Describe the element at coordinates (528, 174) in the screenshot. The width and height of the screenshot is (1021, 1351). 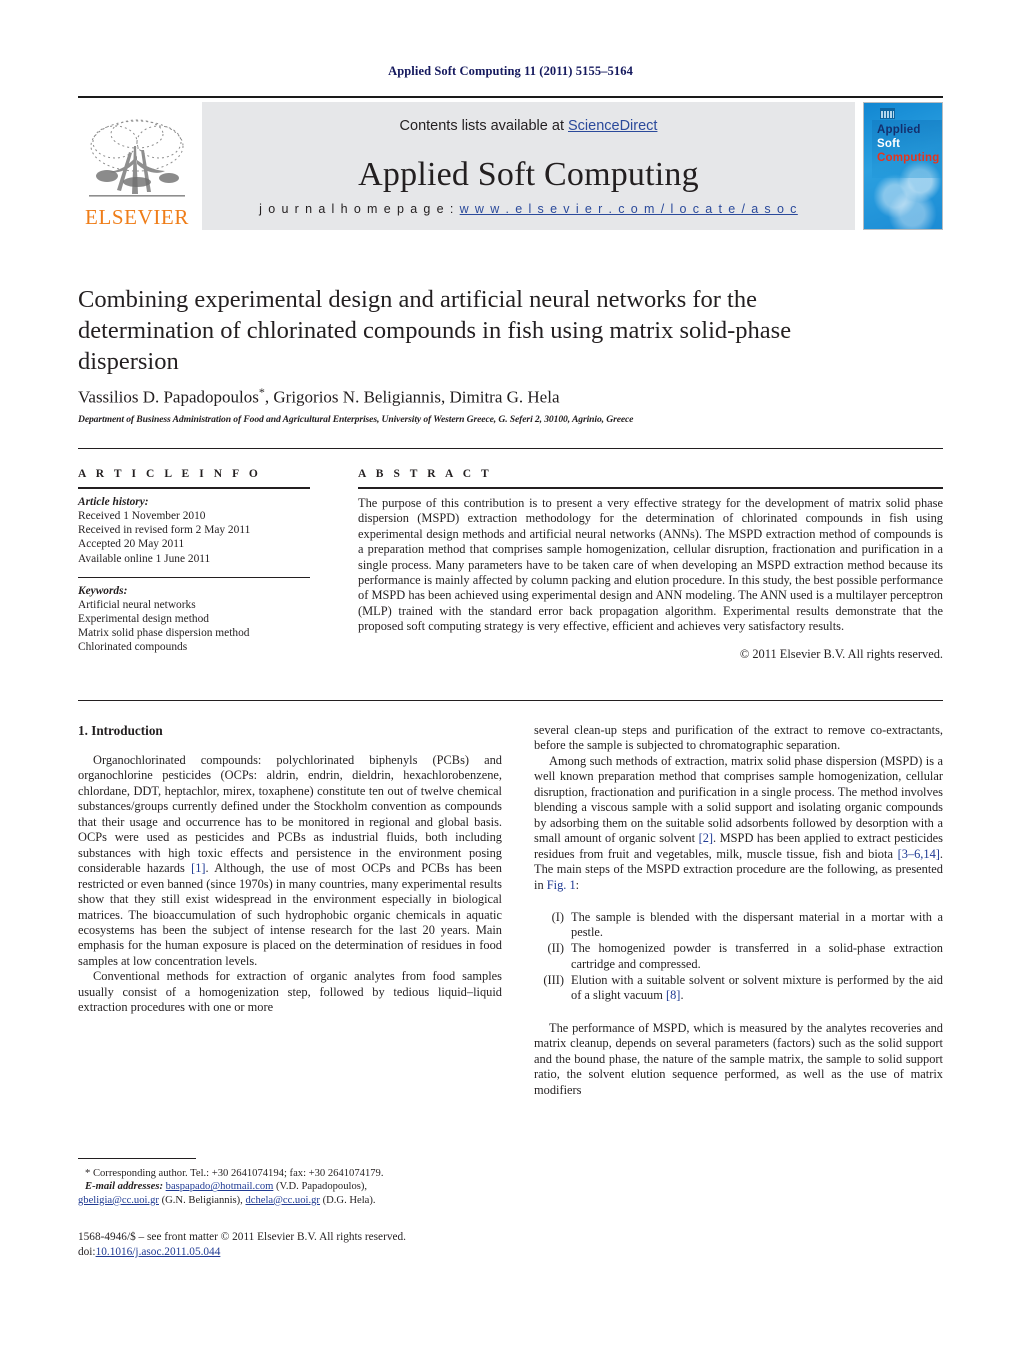
I see `journal-title: Applied Soft Computing` at that location.